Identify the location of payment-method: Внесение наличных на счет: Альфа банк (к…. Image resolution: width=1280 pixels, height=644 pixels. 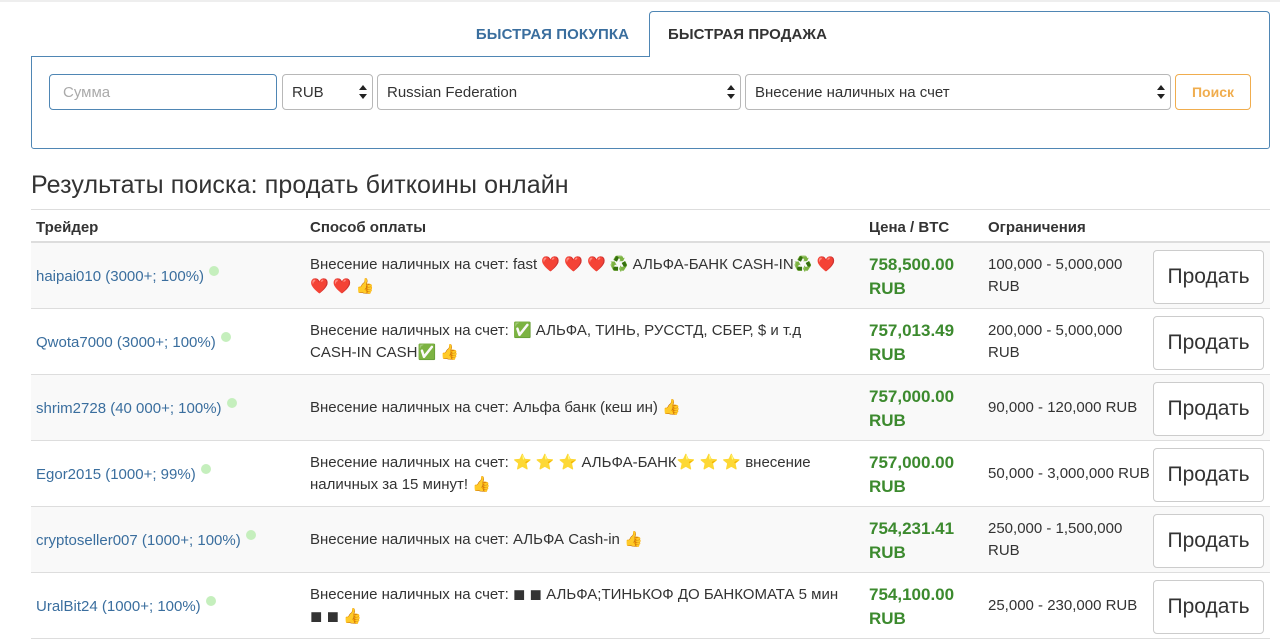
(580, 408).